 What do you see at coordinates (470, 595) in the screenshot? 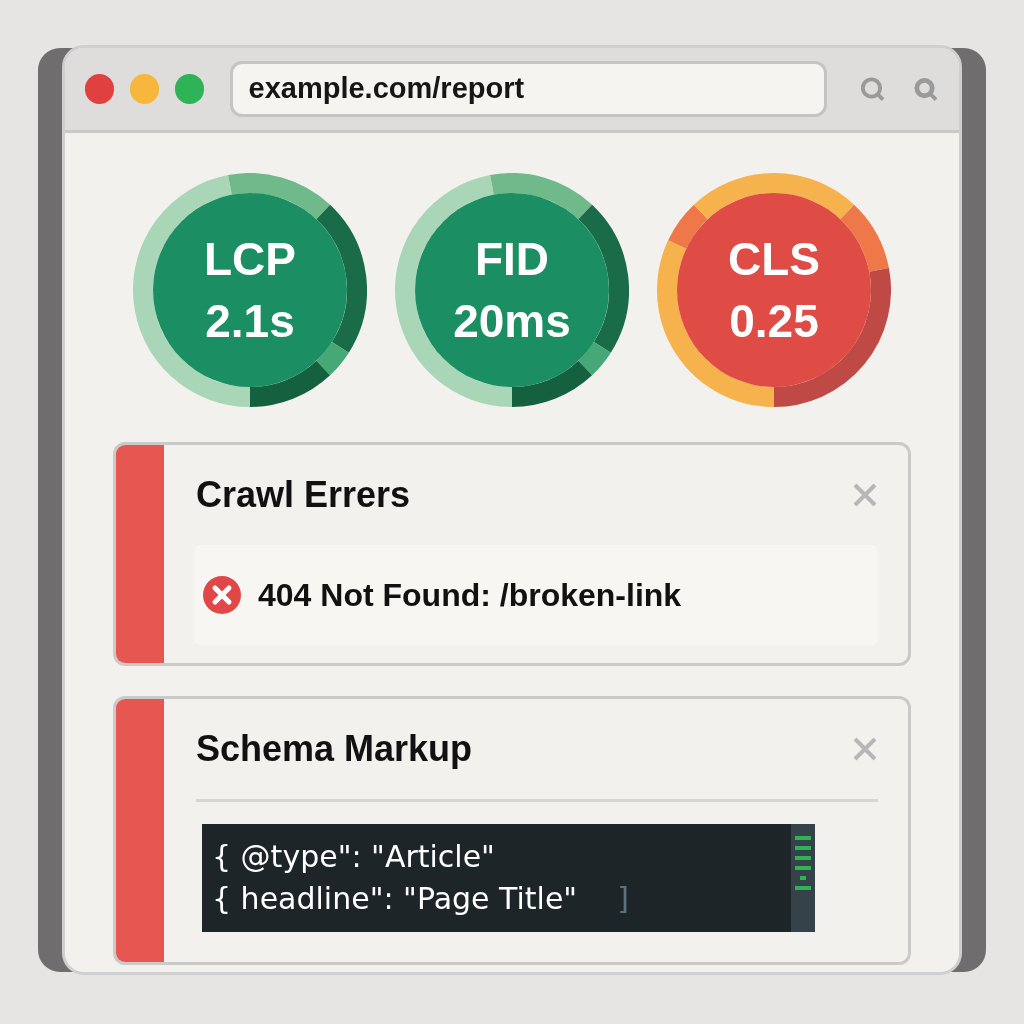
I see `error-message: 404 Not Found: /broken-link` at bounding box center [470, 595].